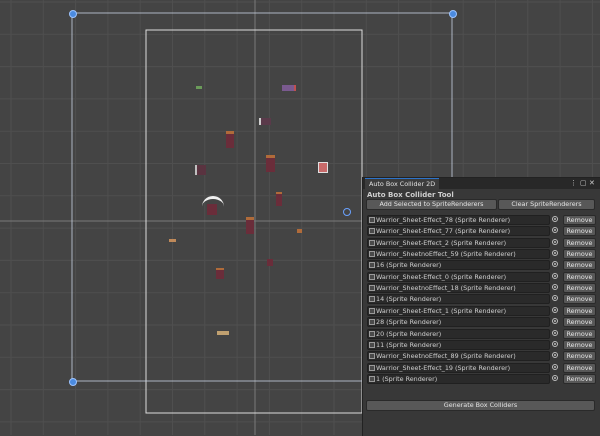 Image resolution: width=600 pixels, height=436 pixels. What do you see at coordinates (458, 378) in the screenshot?
I see `sprite-renderer-field: 1 (Sprite Renderer)` at bounding box center [458, 378].